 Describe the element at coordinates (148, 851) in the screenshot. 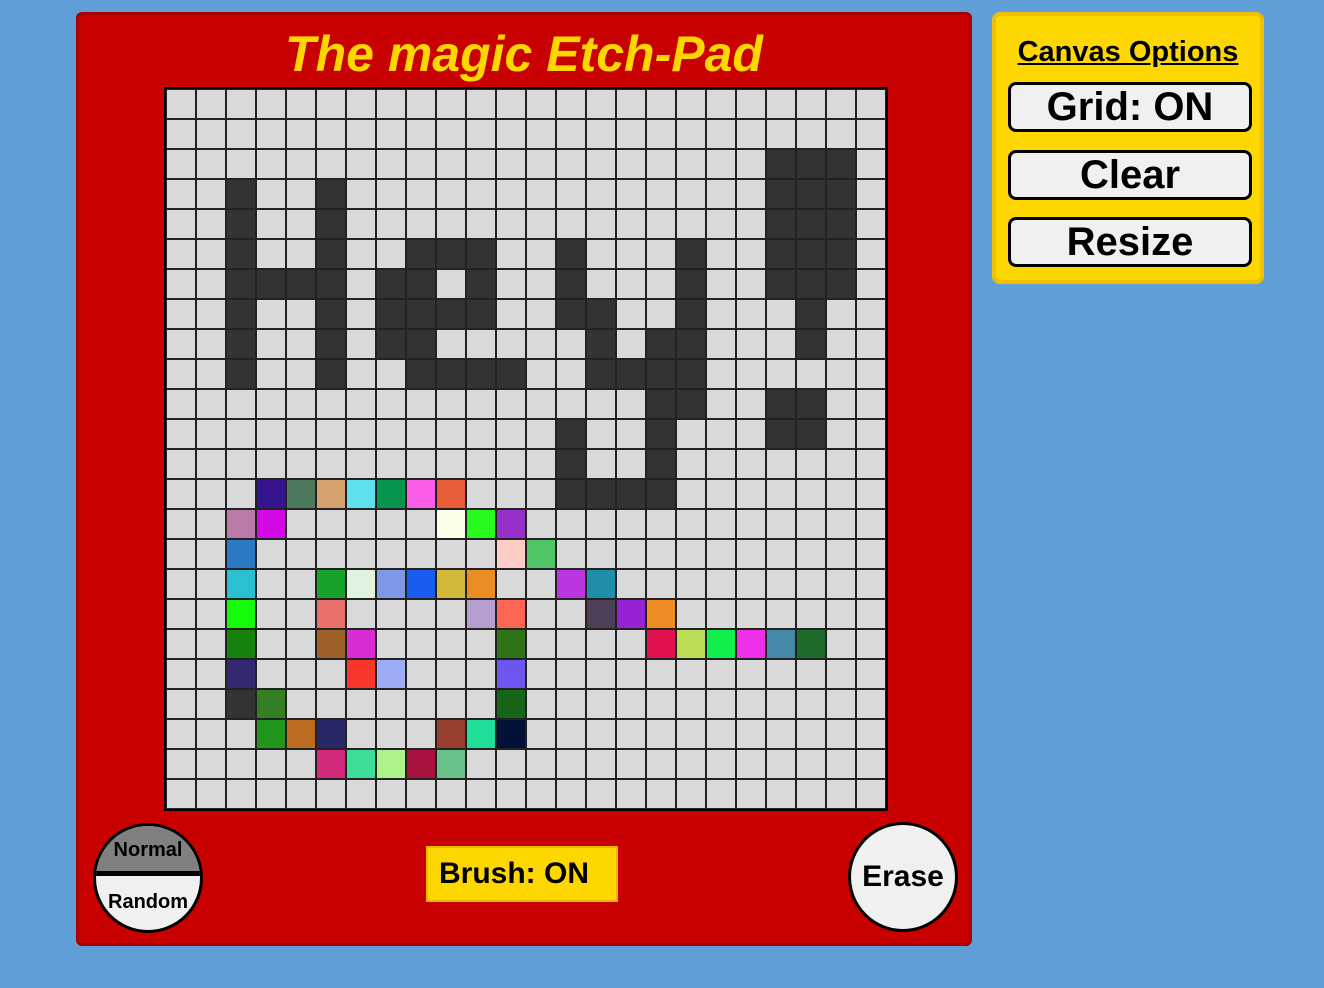

I see `mode-normal-option: Normal` at that location.